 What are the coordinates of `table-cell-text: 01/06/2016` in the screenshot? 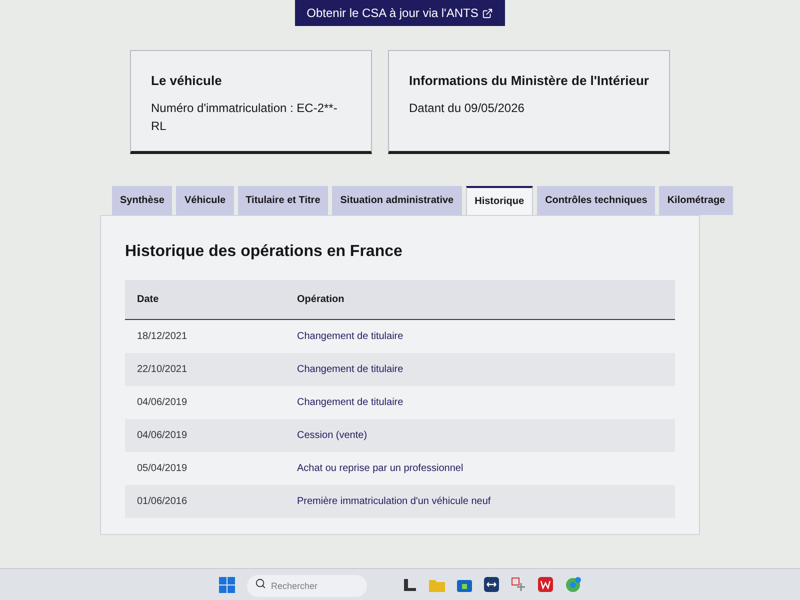 It's located at (162, 502).